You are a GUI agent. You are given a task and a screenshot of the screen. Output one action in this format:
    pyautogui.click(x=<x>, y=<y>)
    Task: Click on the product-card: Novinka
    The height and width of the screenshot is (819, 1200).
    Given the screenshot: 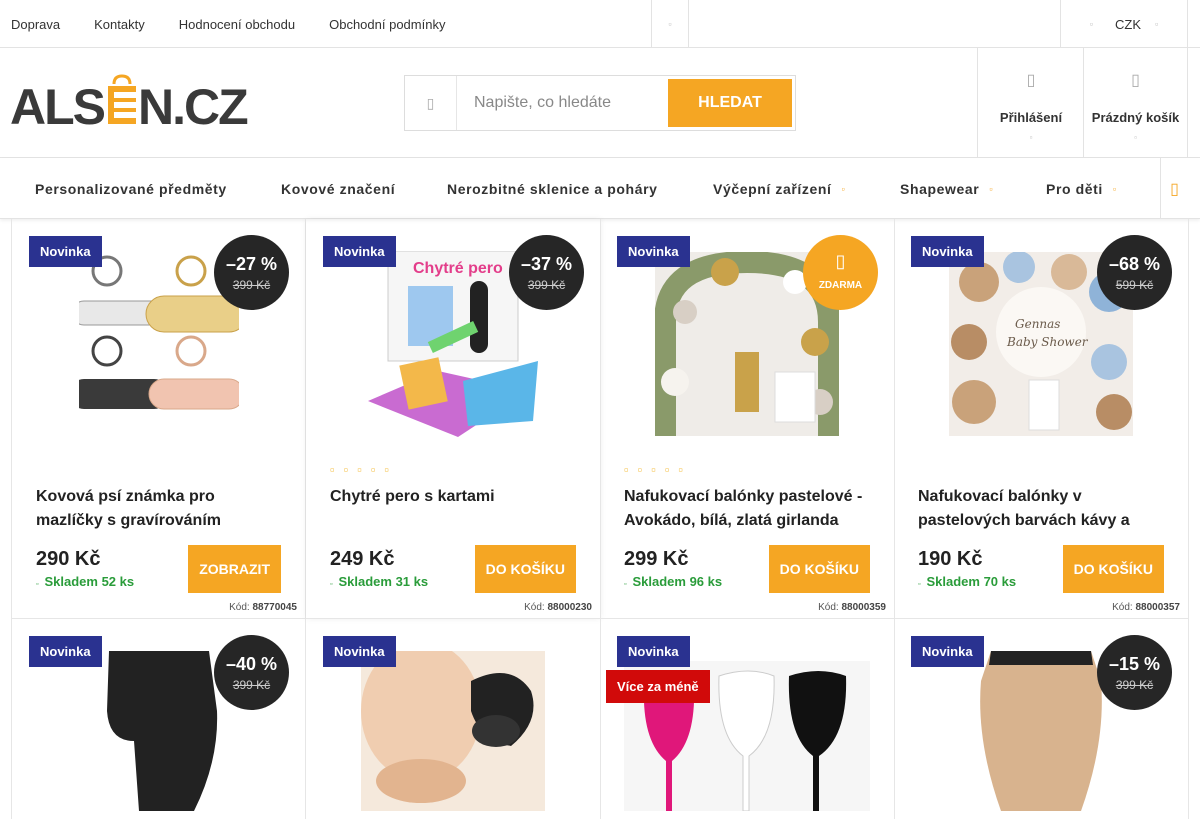 What is the action you would take?
    pyautogui.click(x=453, y=719)
    